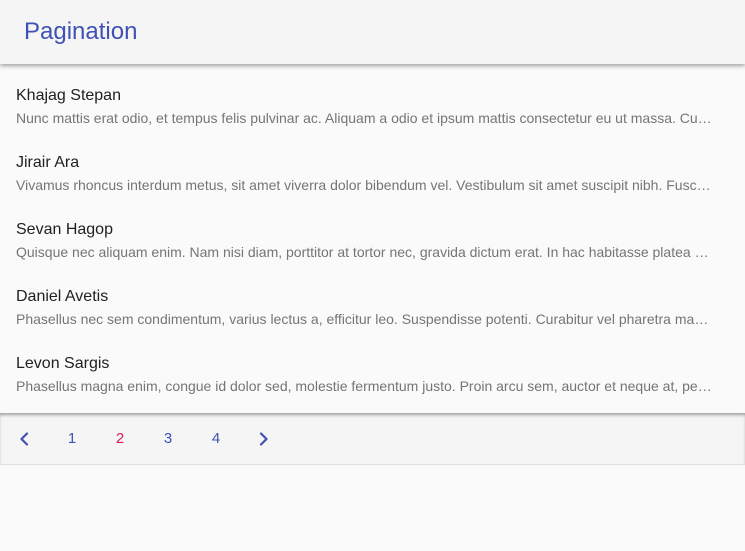  I want to click on chevron-right-icon, so click(263, 439).